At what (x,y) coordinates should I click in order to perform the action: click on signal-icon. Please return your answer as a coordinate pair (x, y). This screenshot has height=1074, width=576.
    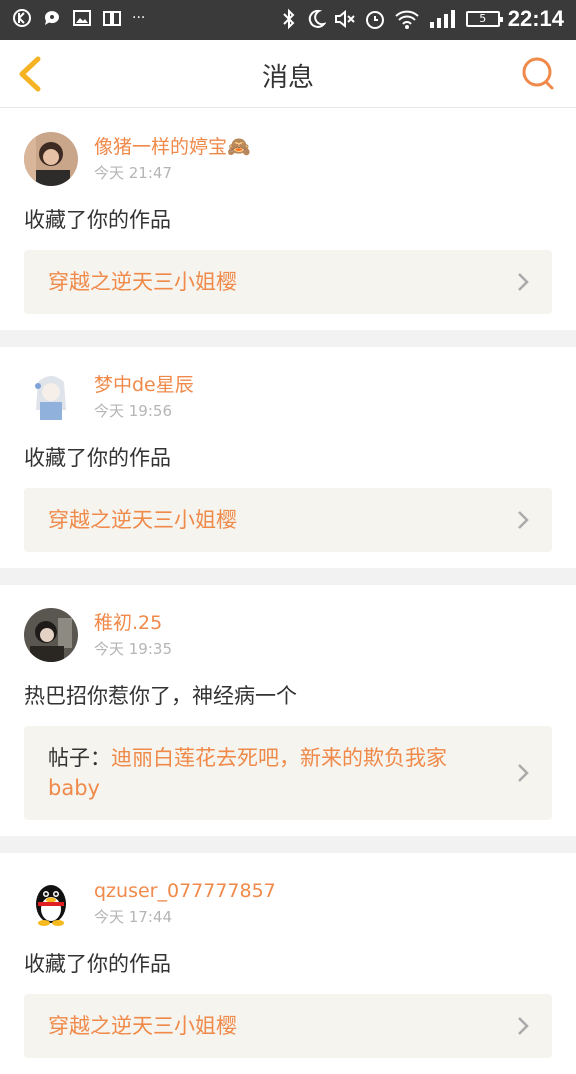
    Looking at the image, I should click on (442, 19).